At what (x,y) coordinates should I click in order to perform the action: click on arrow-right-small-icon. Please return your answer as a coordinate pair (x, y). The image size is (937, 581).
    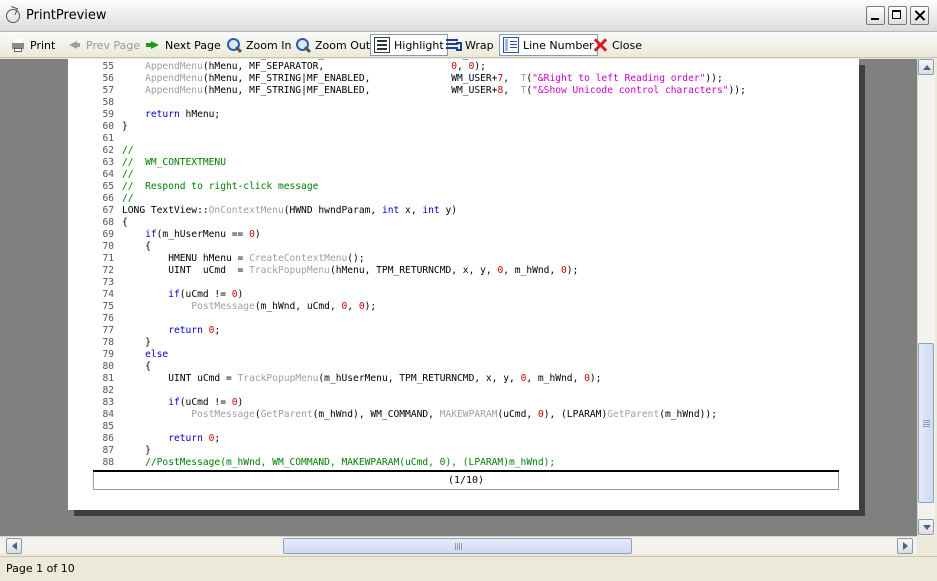
    Looking at the image, I should click on (905, 546).